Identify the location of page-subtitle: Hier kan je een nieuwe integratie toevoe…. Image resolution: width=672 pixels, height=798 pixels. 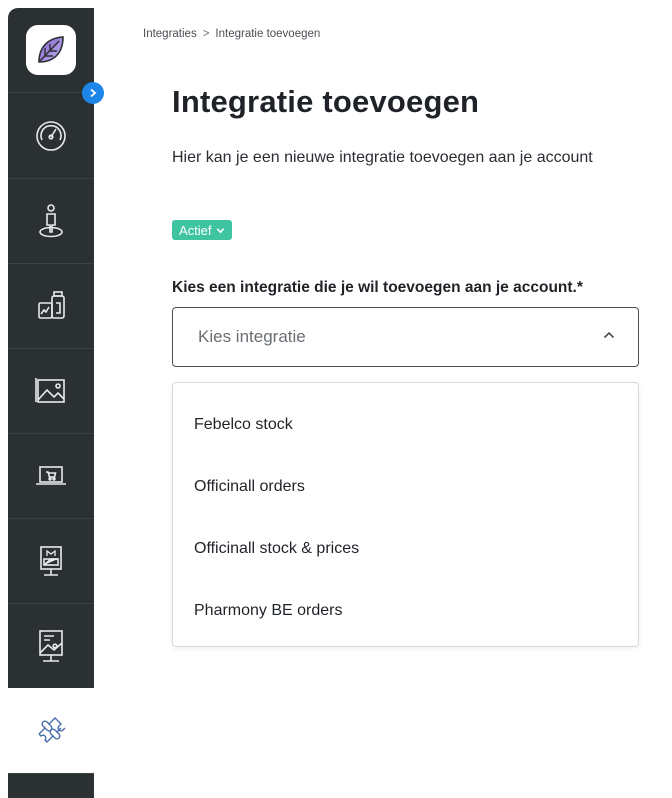
(382, 157).